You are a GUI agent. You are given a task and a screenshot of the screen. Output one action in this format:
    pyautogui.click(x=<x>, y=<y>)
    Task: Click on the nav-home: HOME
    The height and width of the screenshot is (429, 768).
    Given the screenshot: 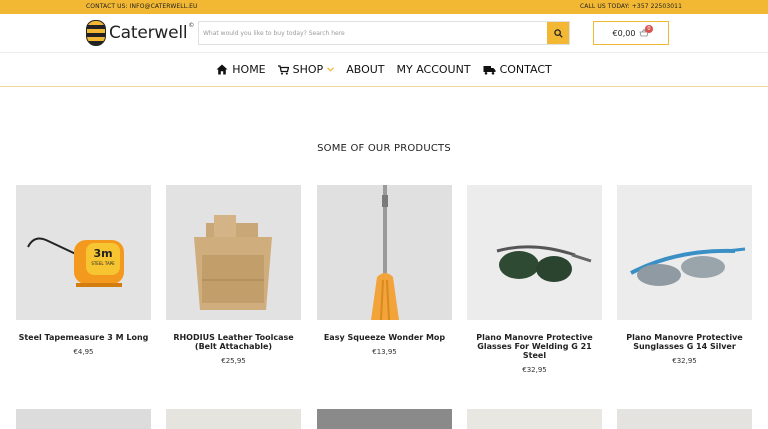 What is the action you would take?
    pyautogui.click(x=241, y=69)
    